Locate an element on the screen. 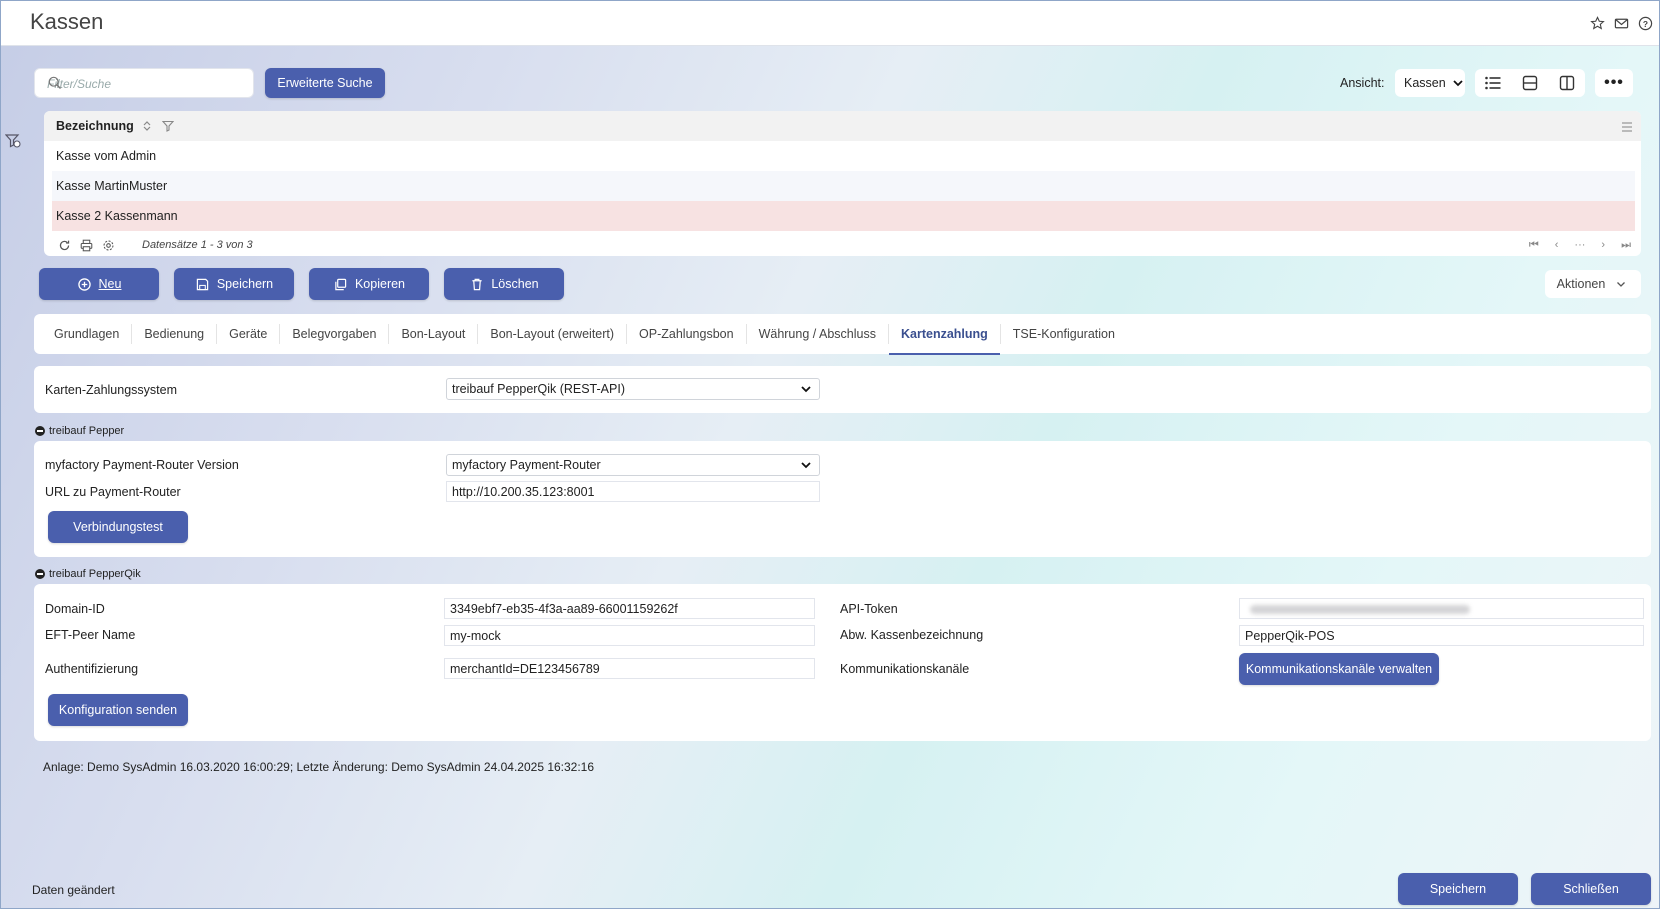 The image size is (1660, 909). delete-button-label: Löschen is located at coordinates (515, 284).